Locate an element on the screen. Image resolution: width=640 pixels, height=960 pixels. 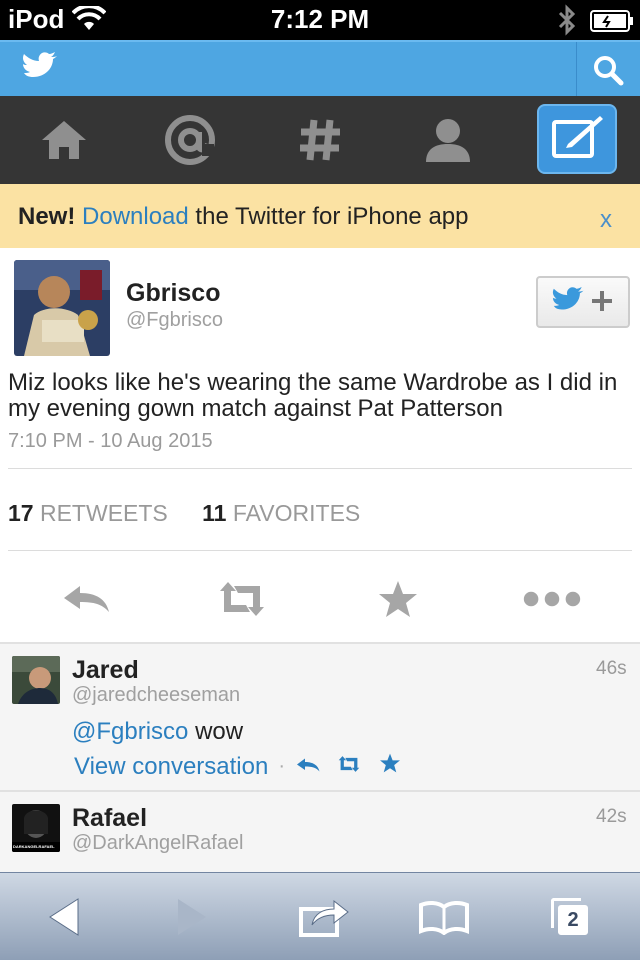
favorite-label: FAVORITES is located at coordinates (296, 513).